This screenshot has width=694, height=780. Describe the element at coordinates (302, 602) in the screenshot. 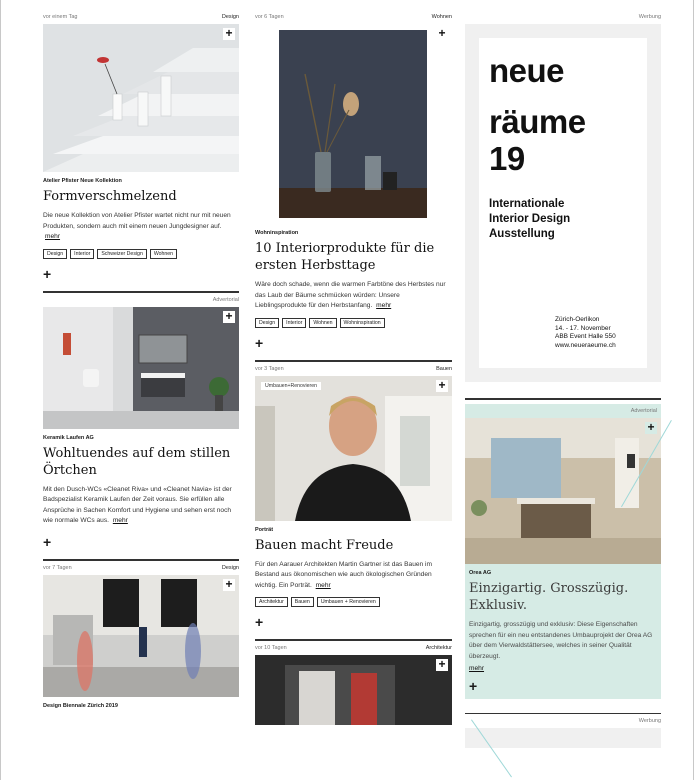

I see `tag: Bauen` at that location.